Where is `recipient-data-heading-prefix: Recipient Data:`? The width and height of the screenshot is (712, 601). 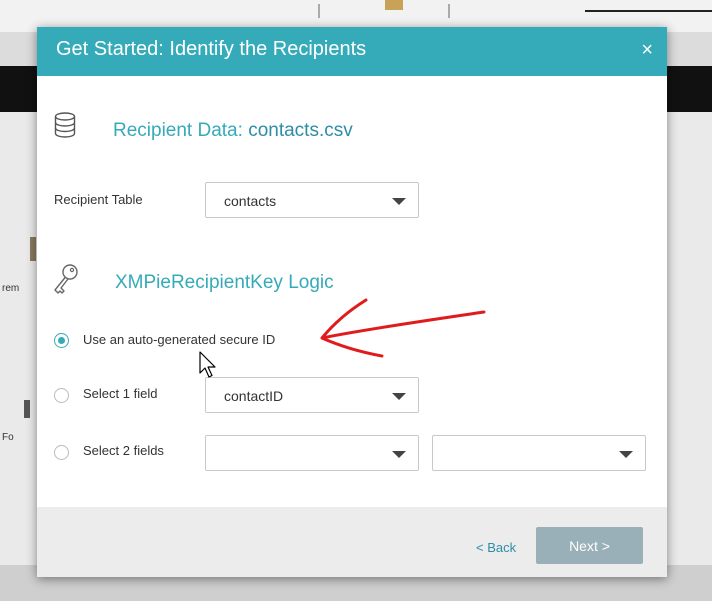 recipient-data-heading-prefix: Recipient Data: is located at coordinates (181, 130).